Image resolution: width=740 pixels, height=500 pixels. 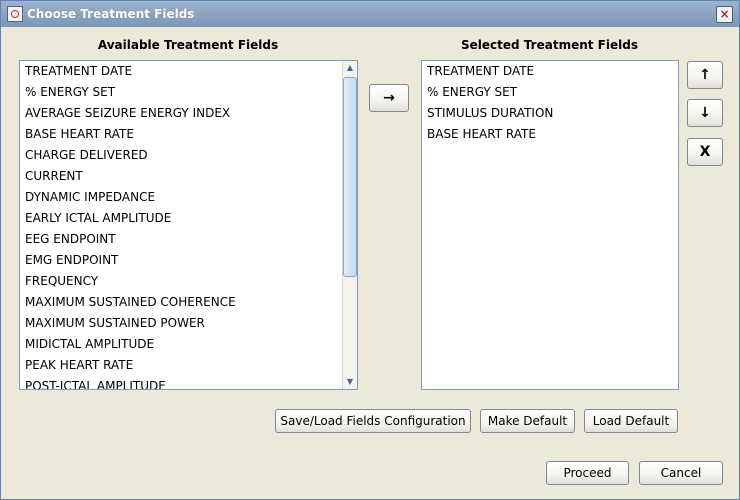 I want to click on list-item: CHARGE DELIVERED, so click(x=188, y=155).